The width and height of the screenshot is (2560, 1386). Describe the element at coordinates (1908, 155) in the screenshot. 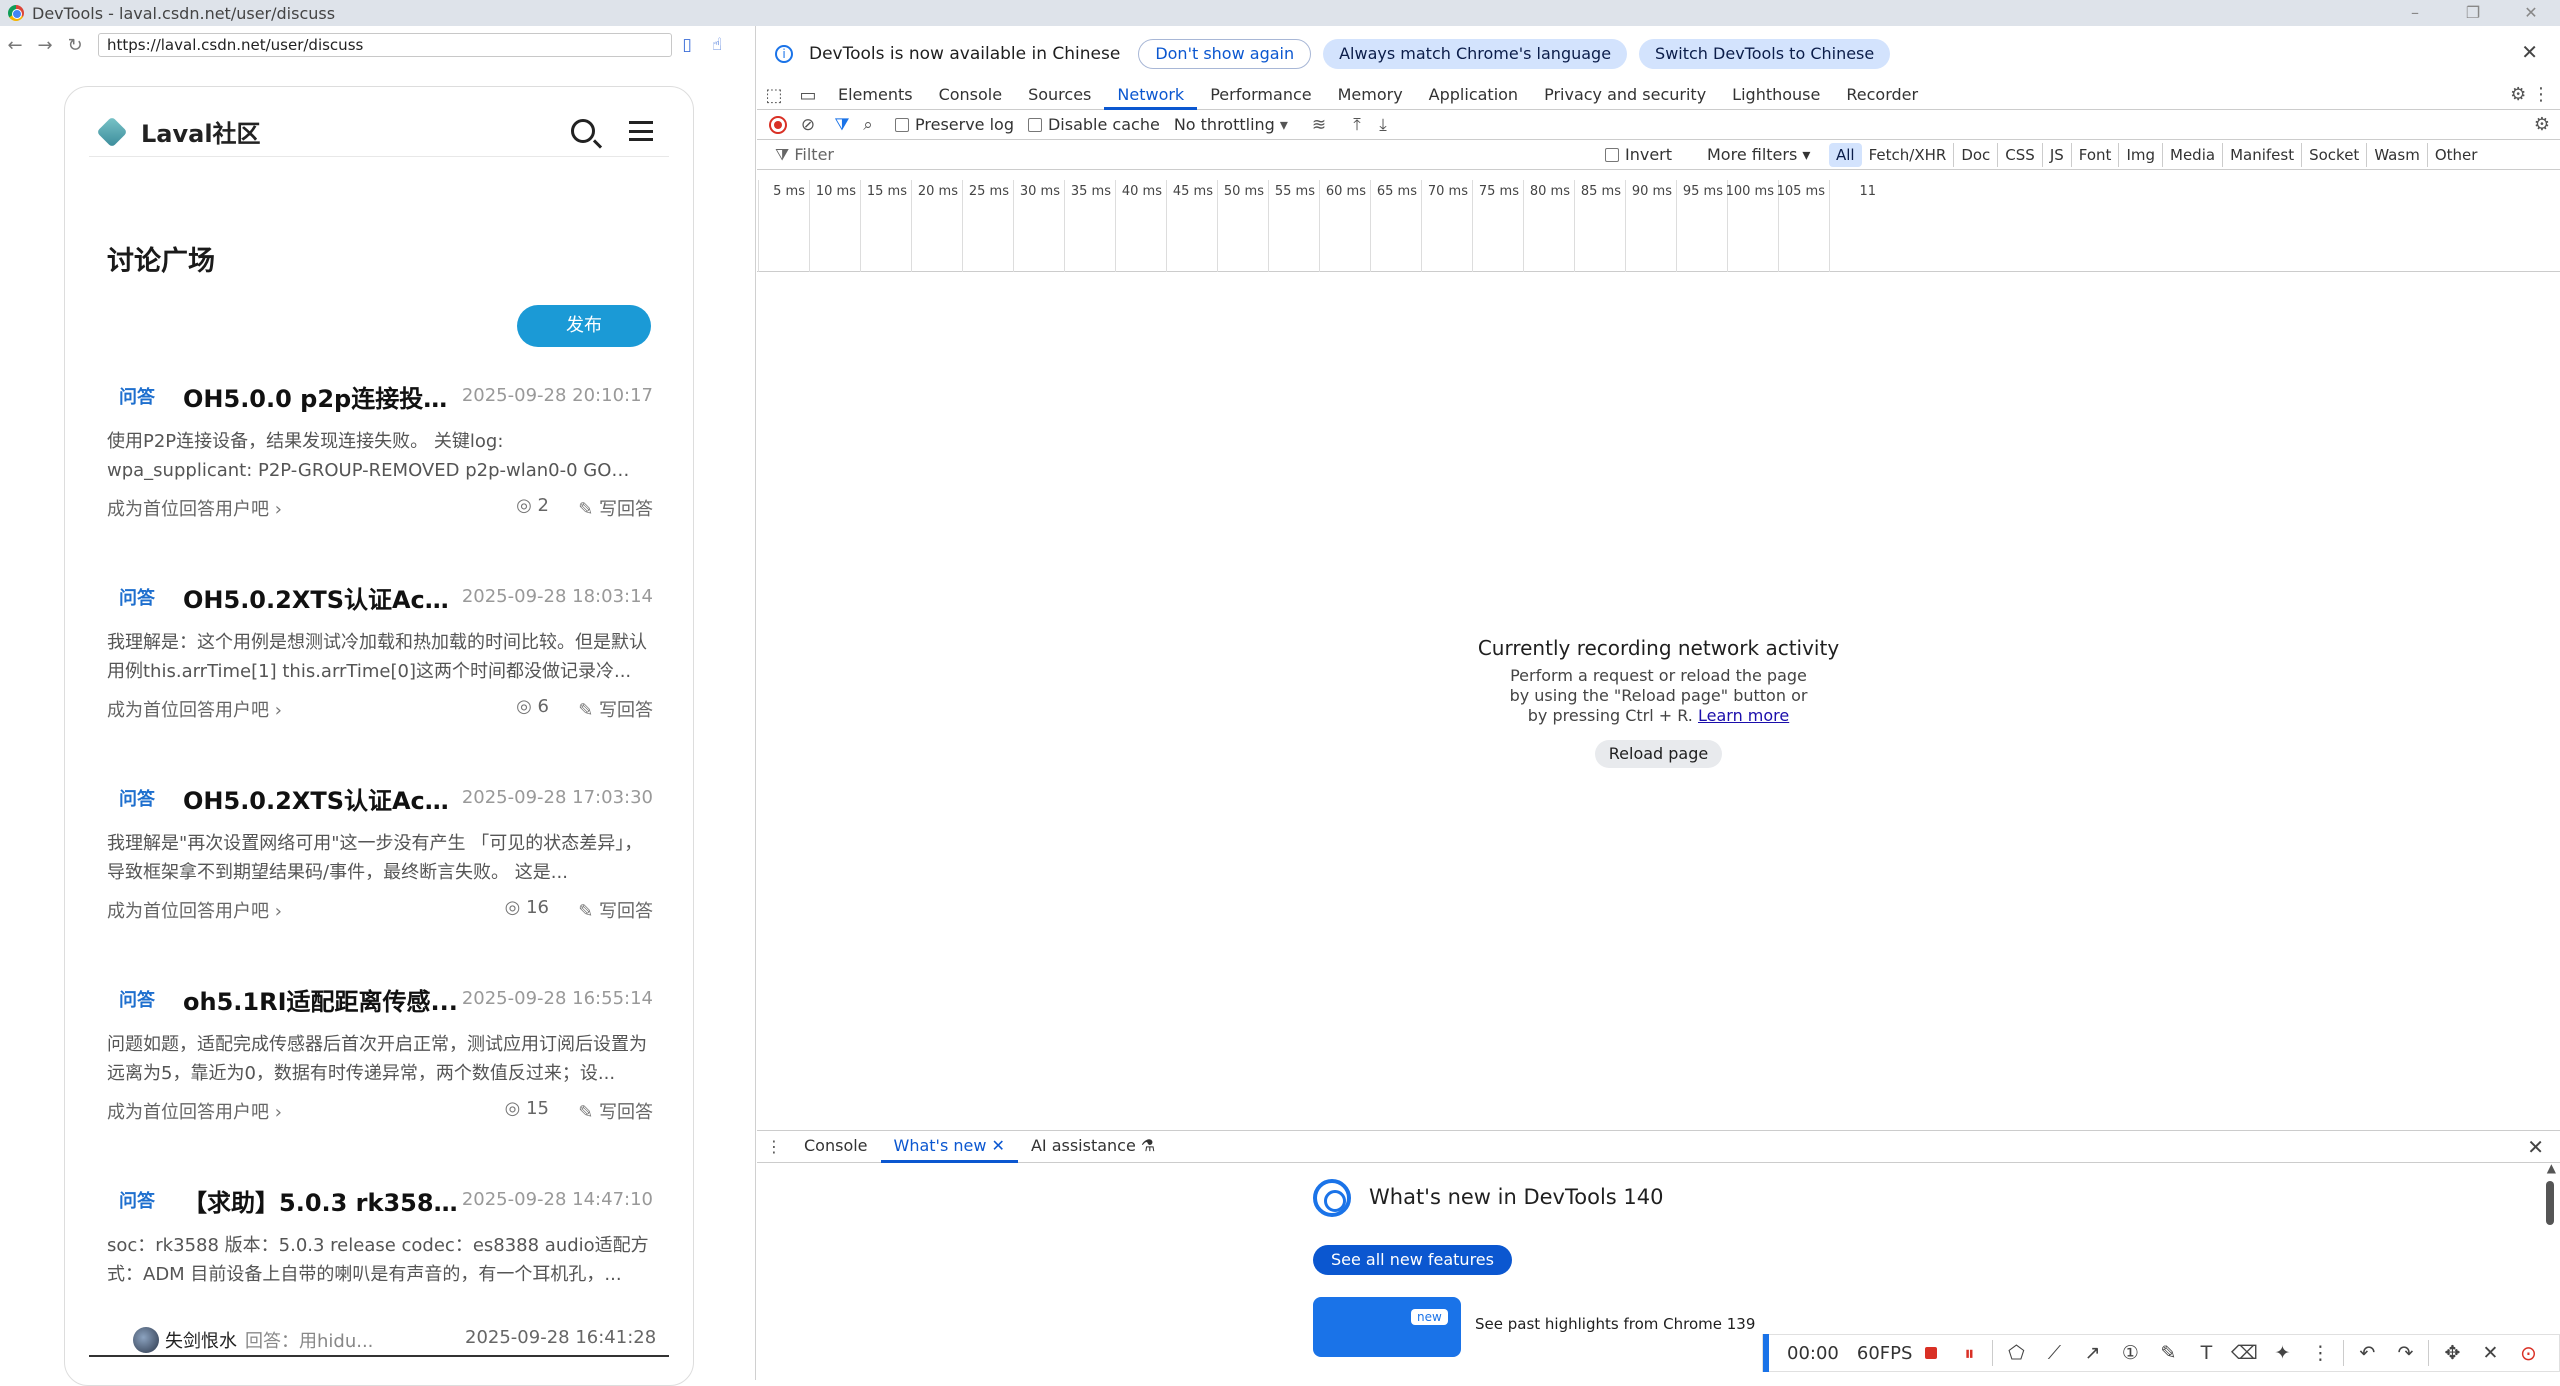

I see `type-fetch-xhr: Fetch/XHR` at that location.